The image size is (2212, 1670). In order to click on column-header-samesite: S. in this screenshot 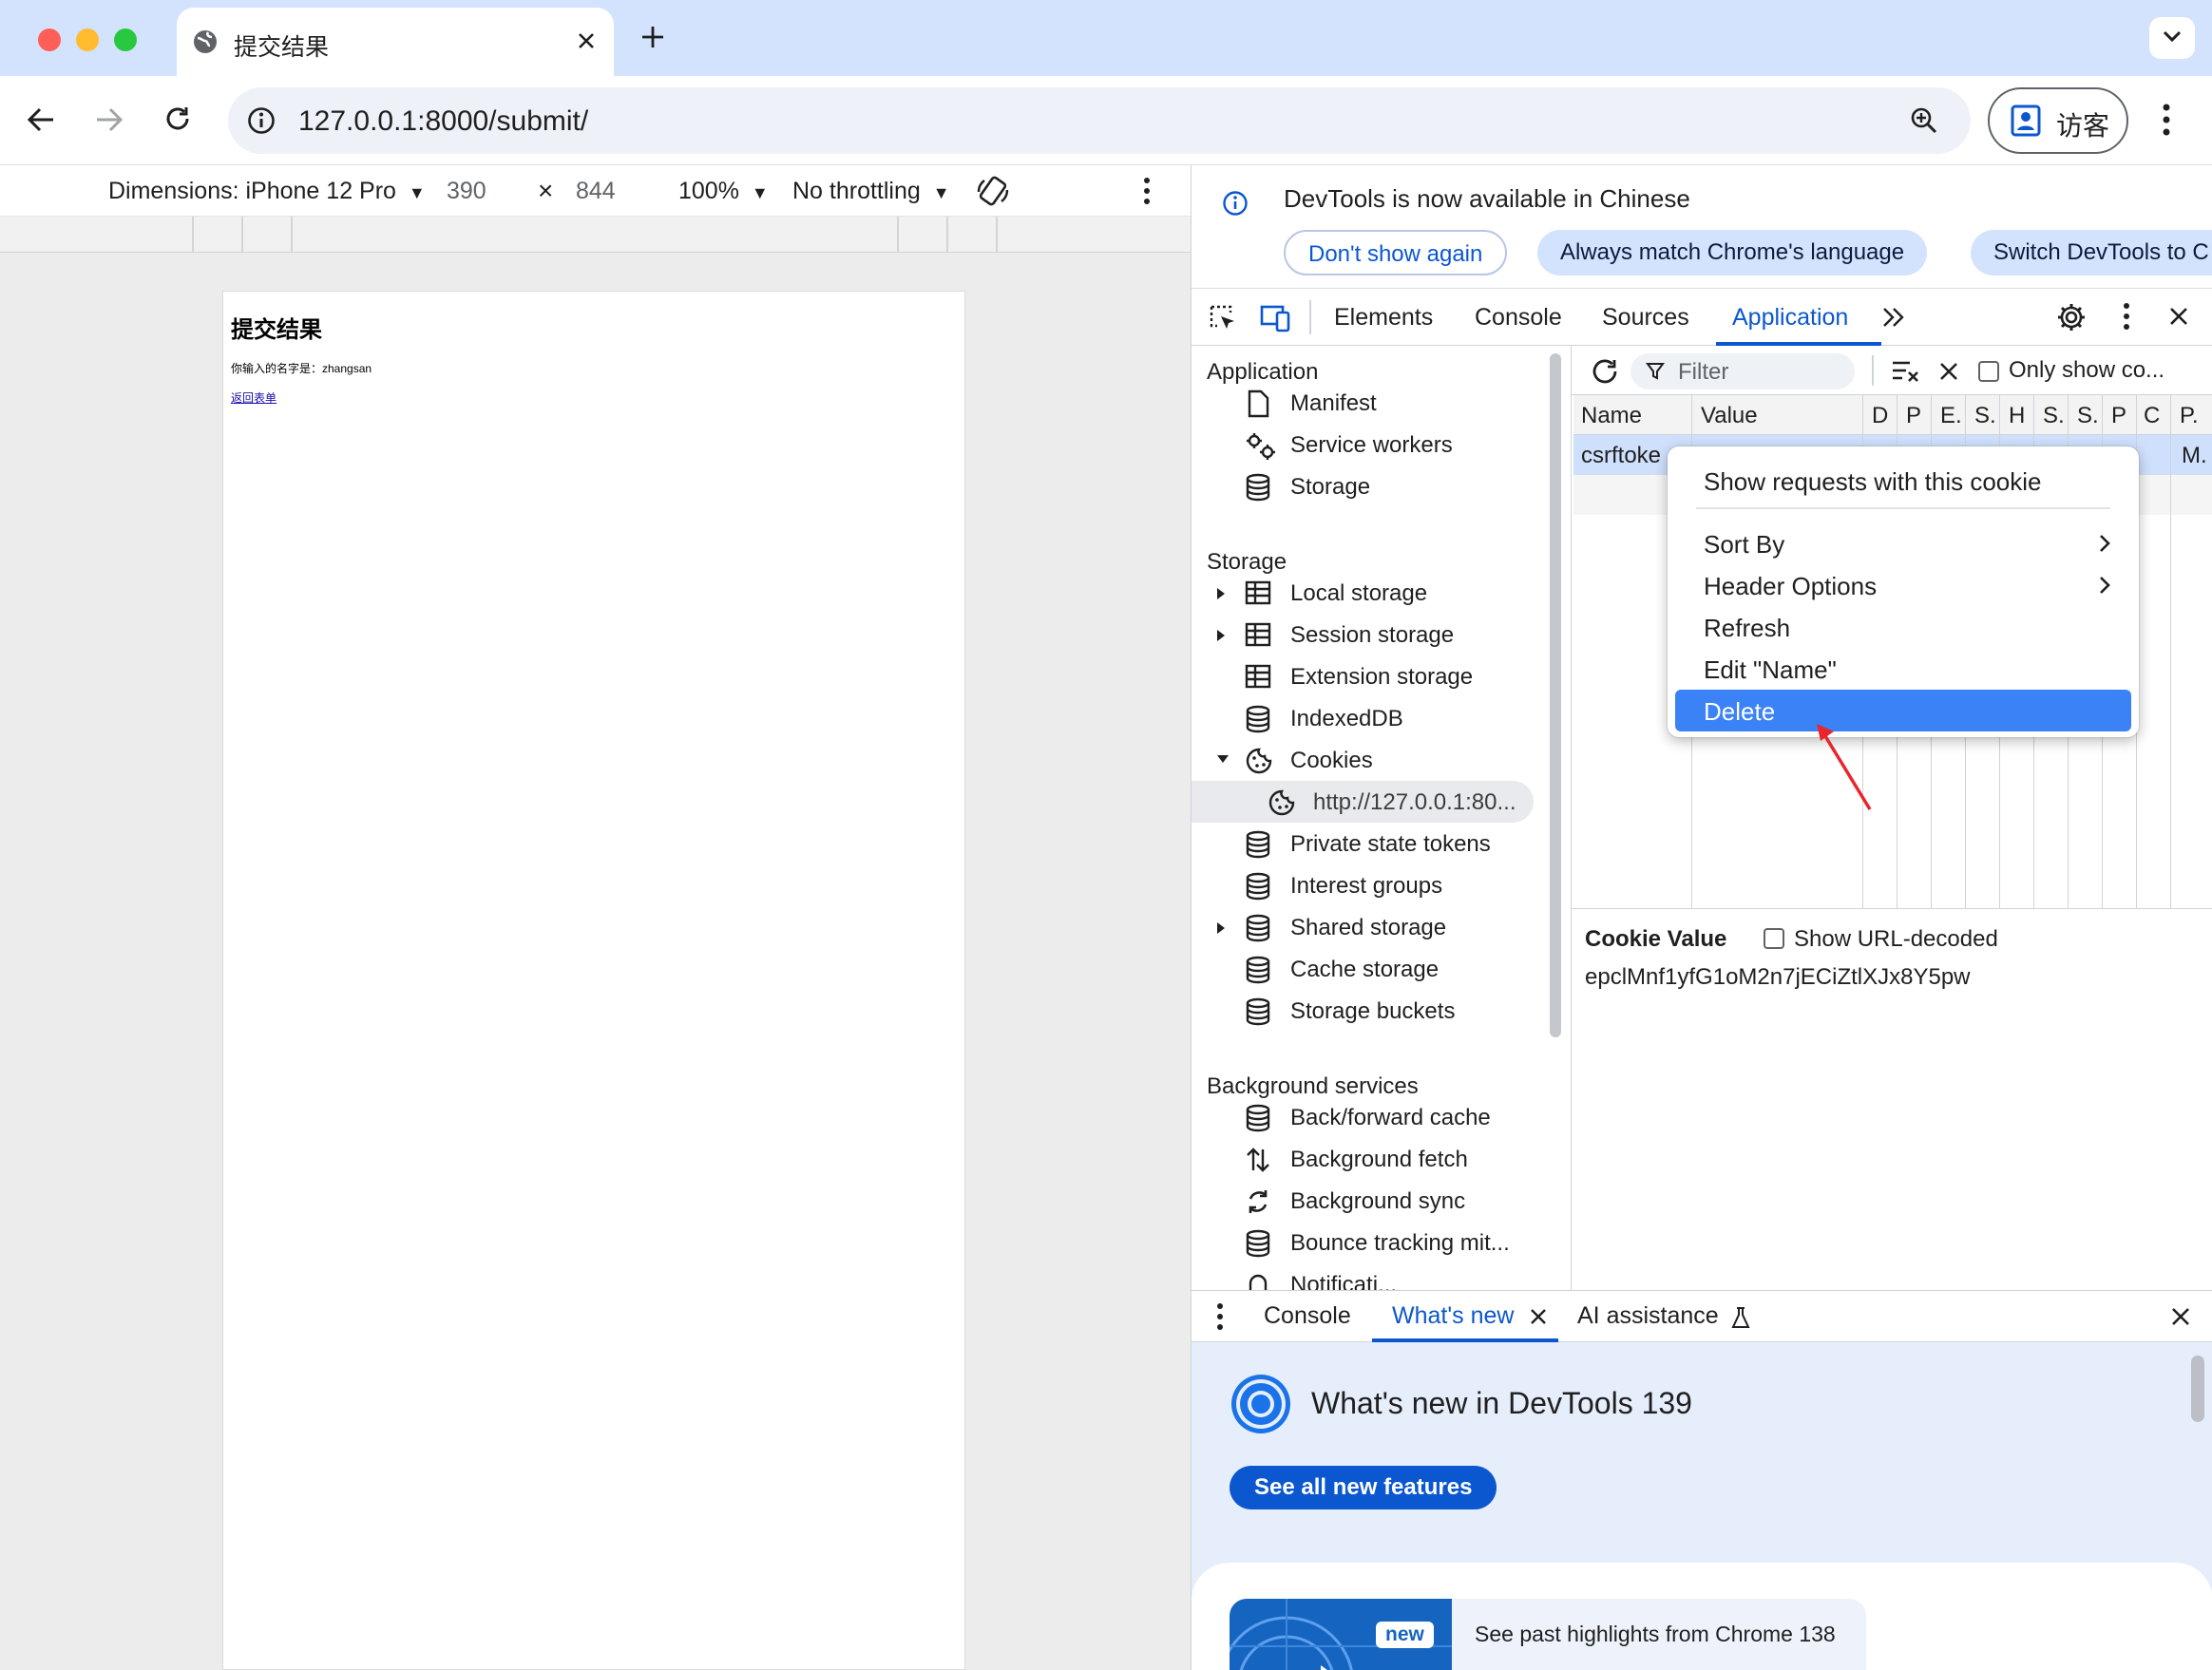, I will do `click(2088, 416)`.